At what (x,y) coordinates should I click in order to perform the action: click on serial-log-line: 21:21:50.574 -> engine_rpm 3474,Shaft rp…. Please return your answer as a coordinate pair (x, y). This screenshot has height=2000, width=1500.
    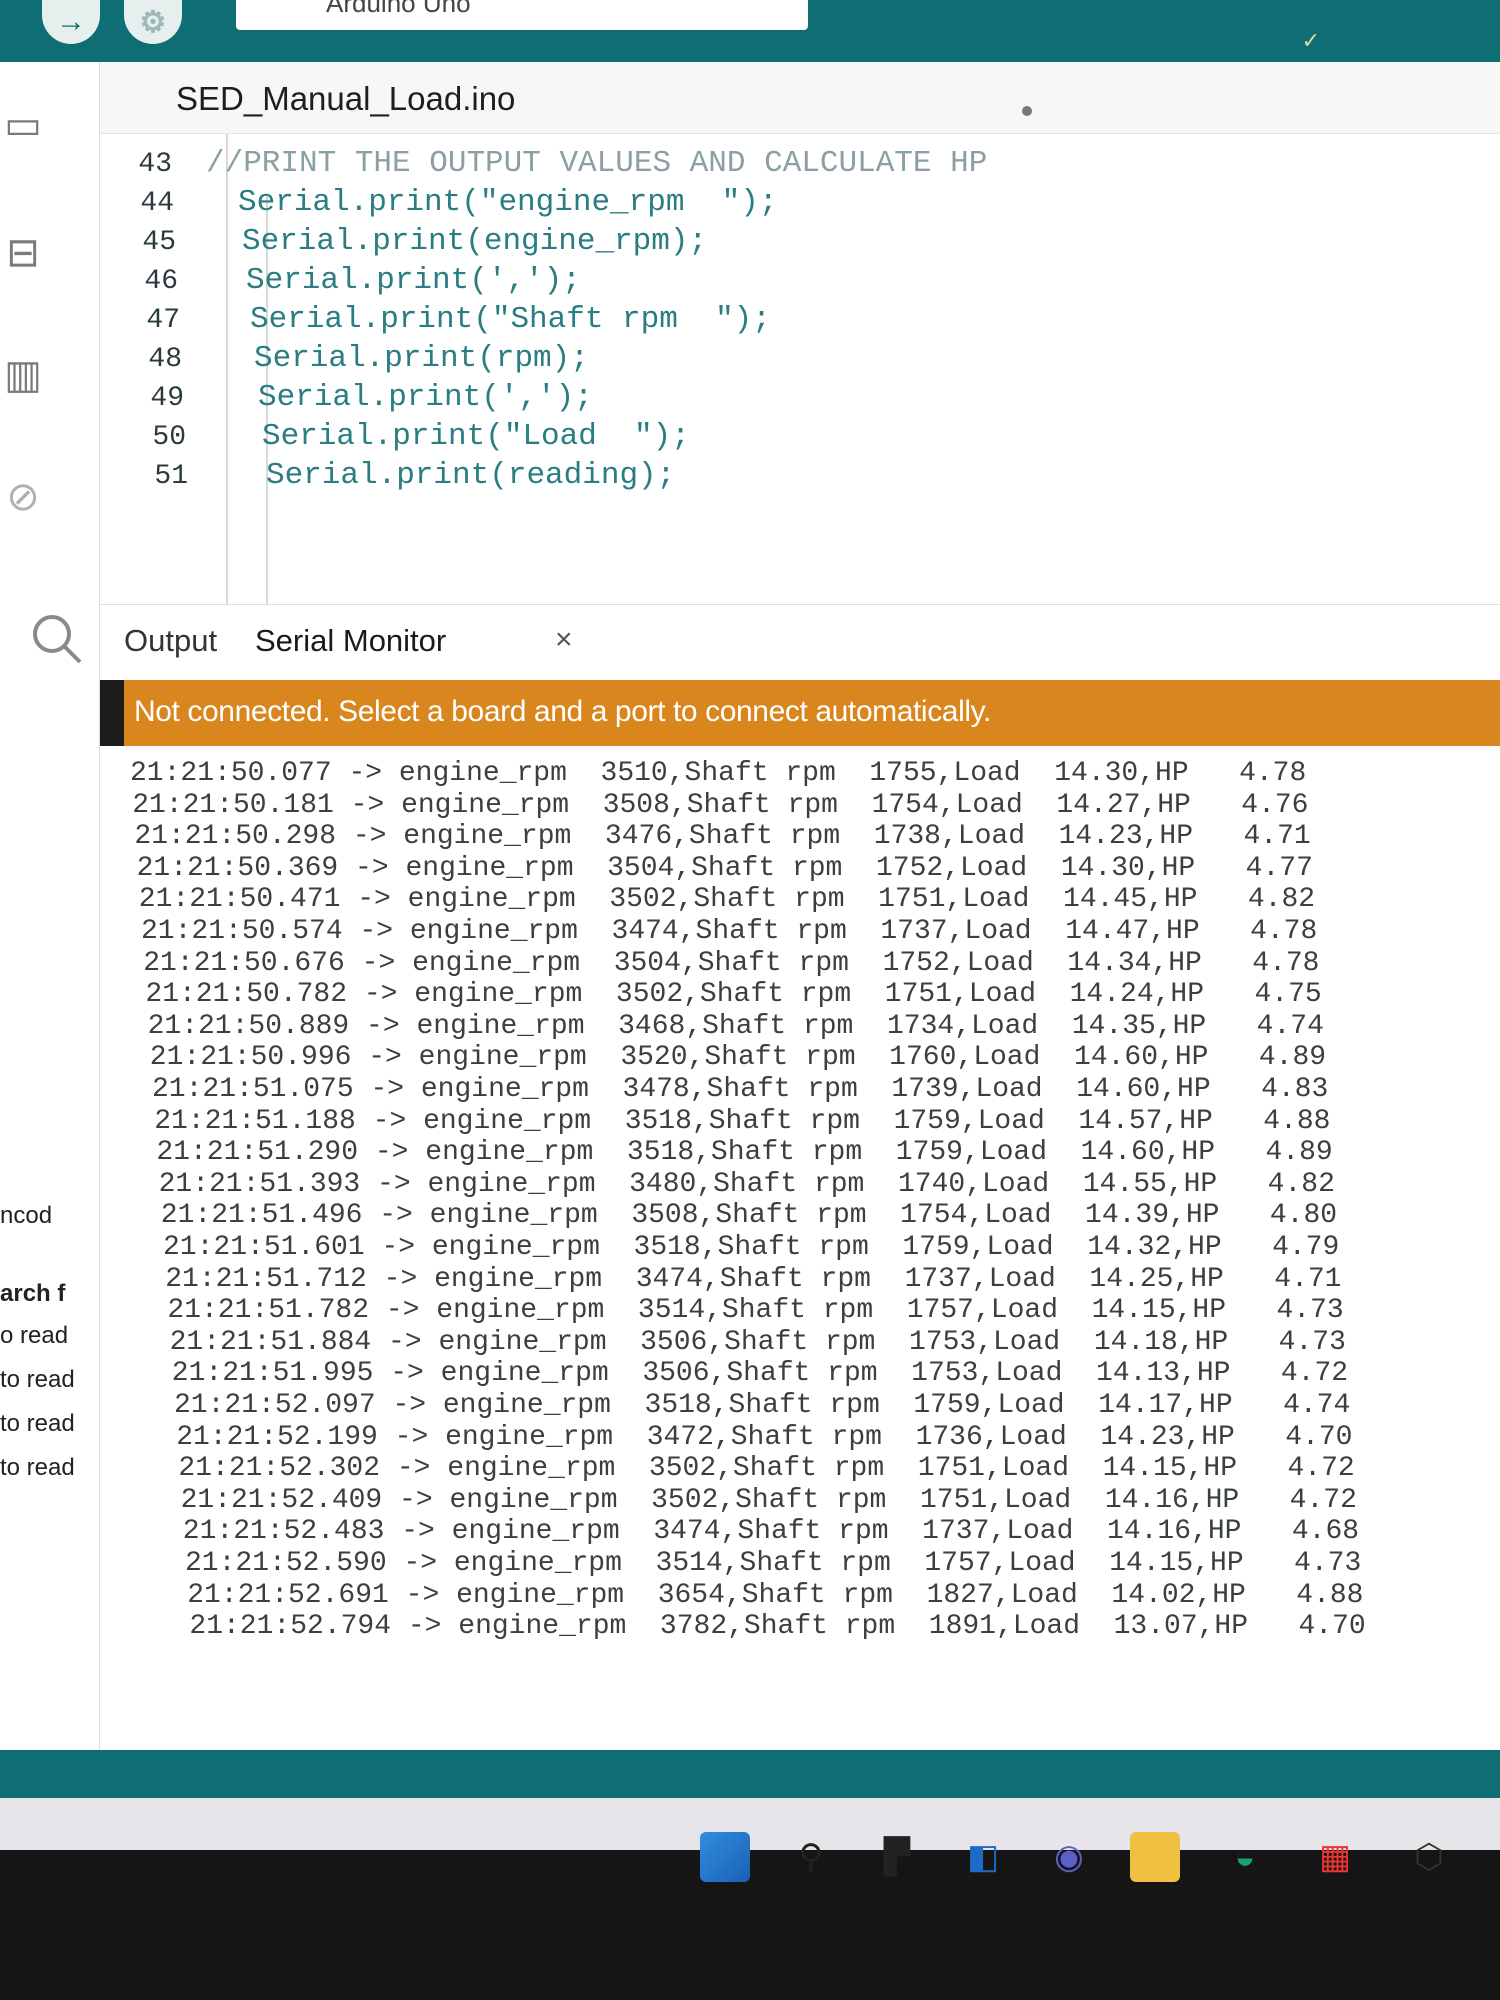
    Looking at the image, I should click on (729, 932).